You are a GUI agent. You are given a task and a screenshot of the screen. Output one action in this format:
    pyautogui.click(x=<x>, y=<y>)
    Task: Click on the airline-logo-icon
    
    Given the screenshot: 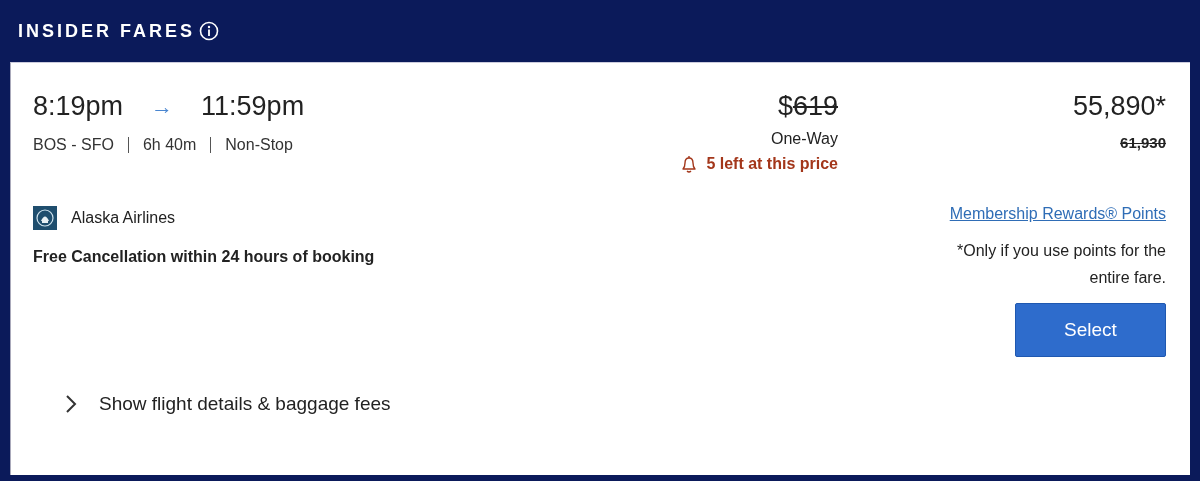 What is the action you would take?
    pyautogui.click(x=45, y=218)
    